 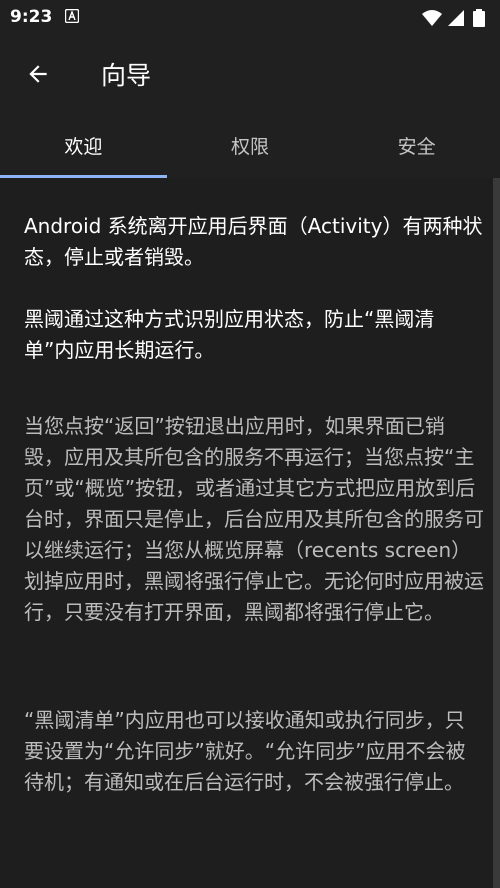 I want to click on tab-welcome: 欢迎, so click(x=83, y=145).